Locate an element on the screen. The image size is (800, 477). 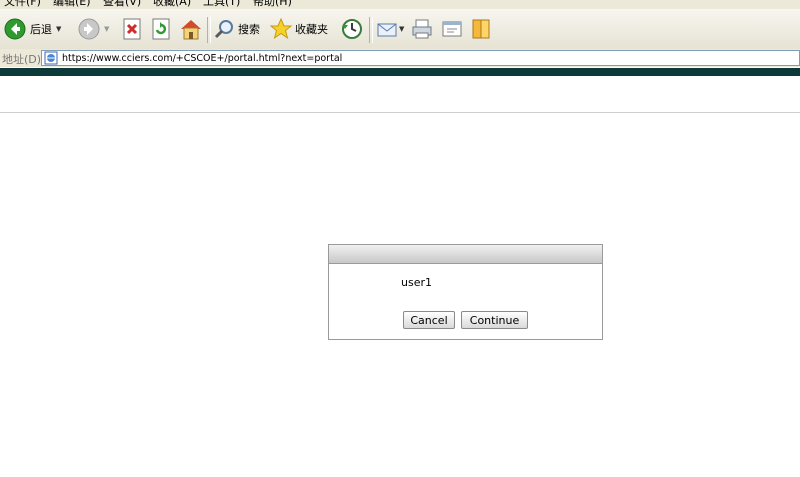
username-text: user1 is located at coordinates (416, 282).